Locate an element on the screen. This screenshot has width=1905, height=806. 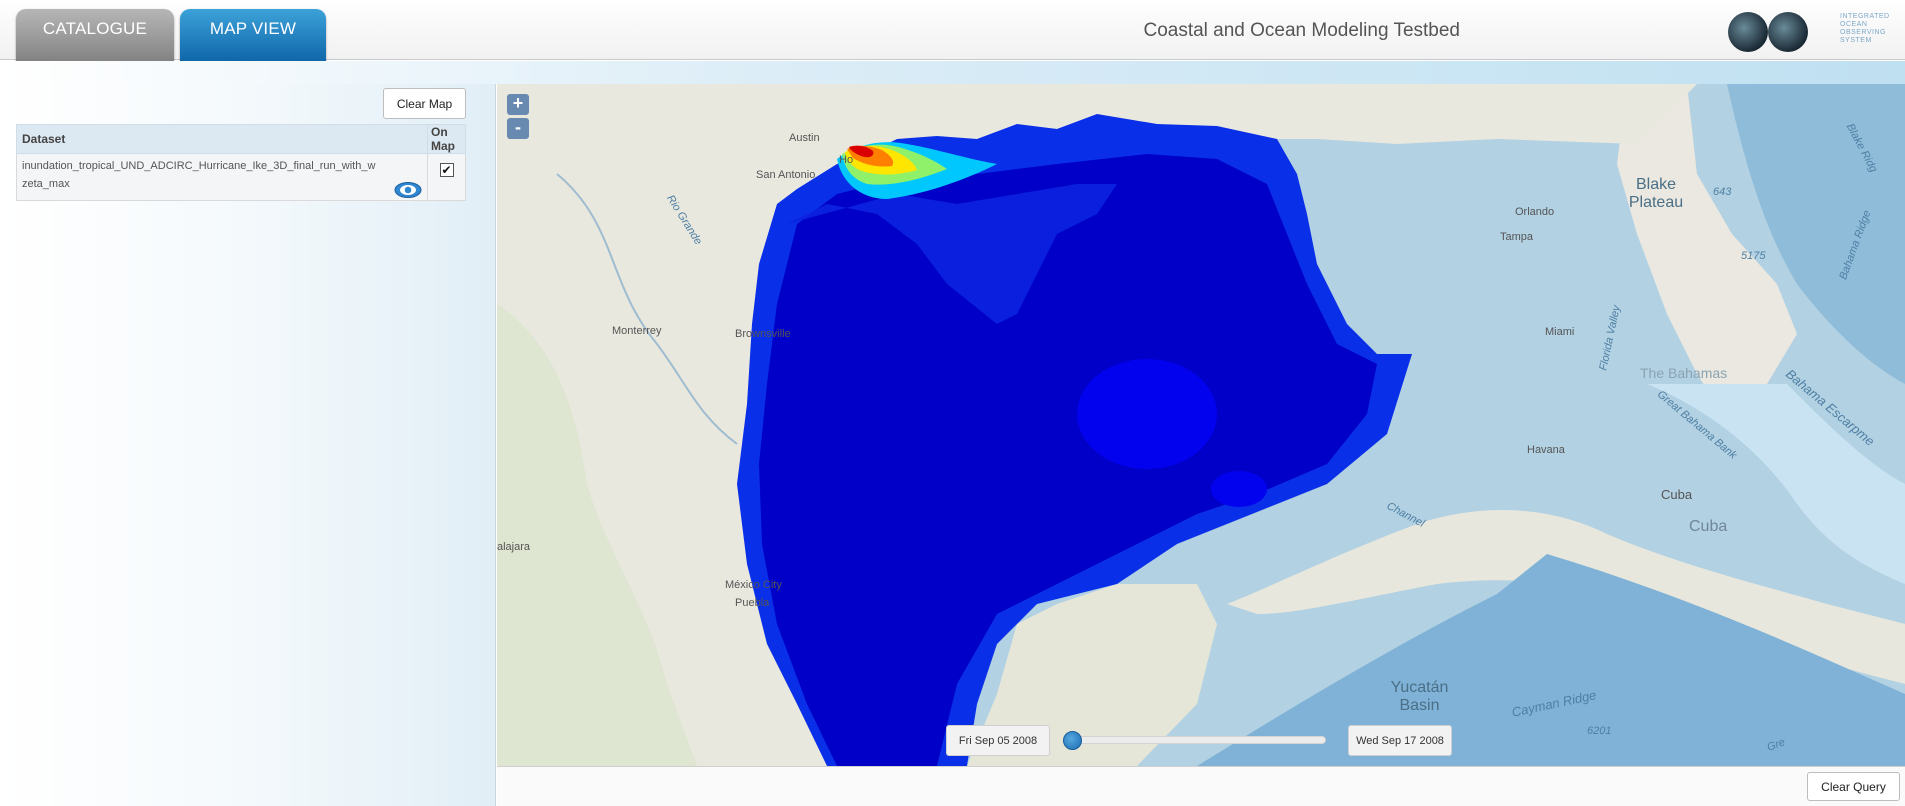
map-label-guadalajara: alajara is located at coordinates (514, 547).